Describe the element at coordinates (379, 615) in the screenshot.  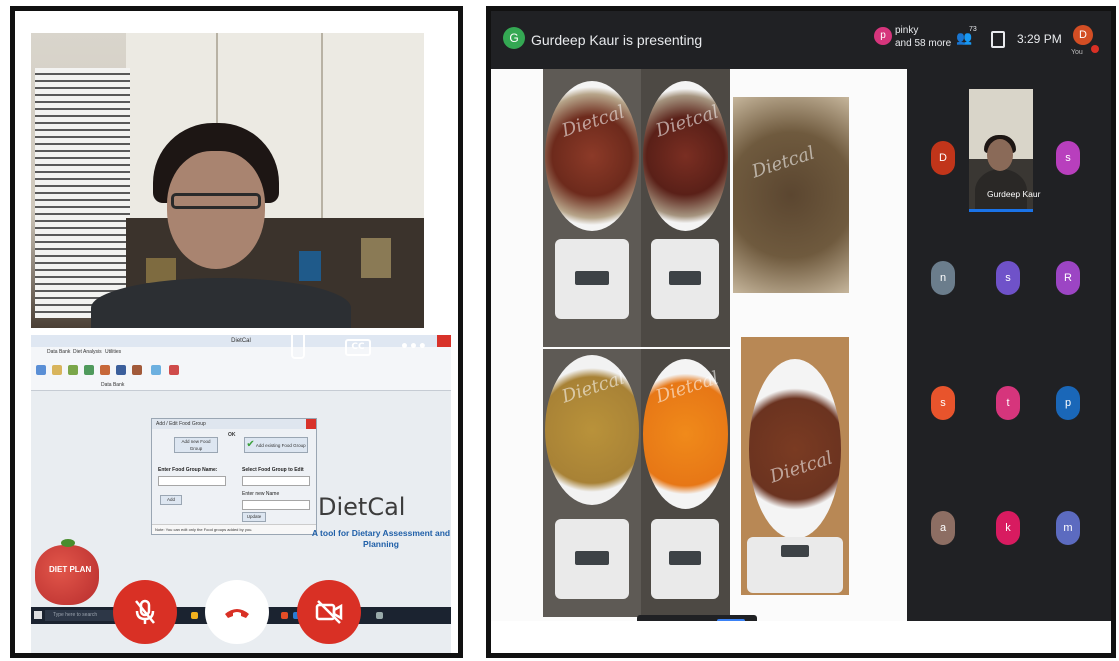
I see `tray-icons` at that location.